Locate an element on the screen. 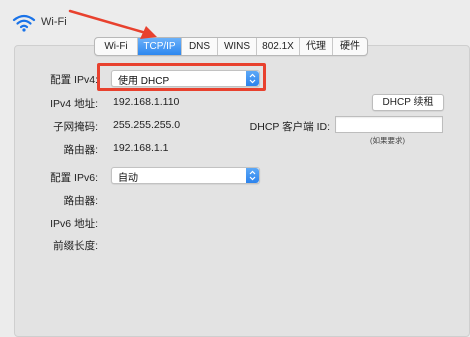 Image resolution: width=470 pixels, height=337 pixels. prefix-length-label: 前缀长度: is located at coordinates (75, 246).